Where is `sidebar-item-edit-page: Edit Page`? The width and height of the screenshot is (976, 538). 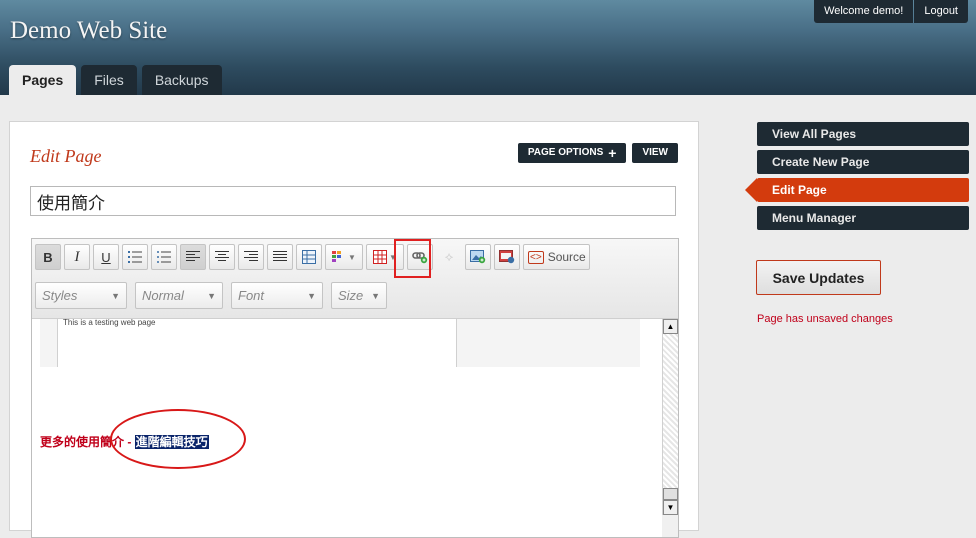
sidebar-item-edit-page: Edit Page is located at coordinates (857, 190).